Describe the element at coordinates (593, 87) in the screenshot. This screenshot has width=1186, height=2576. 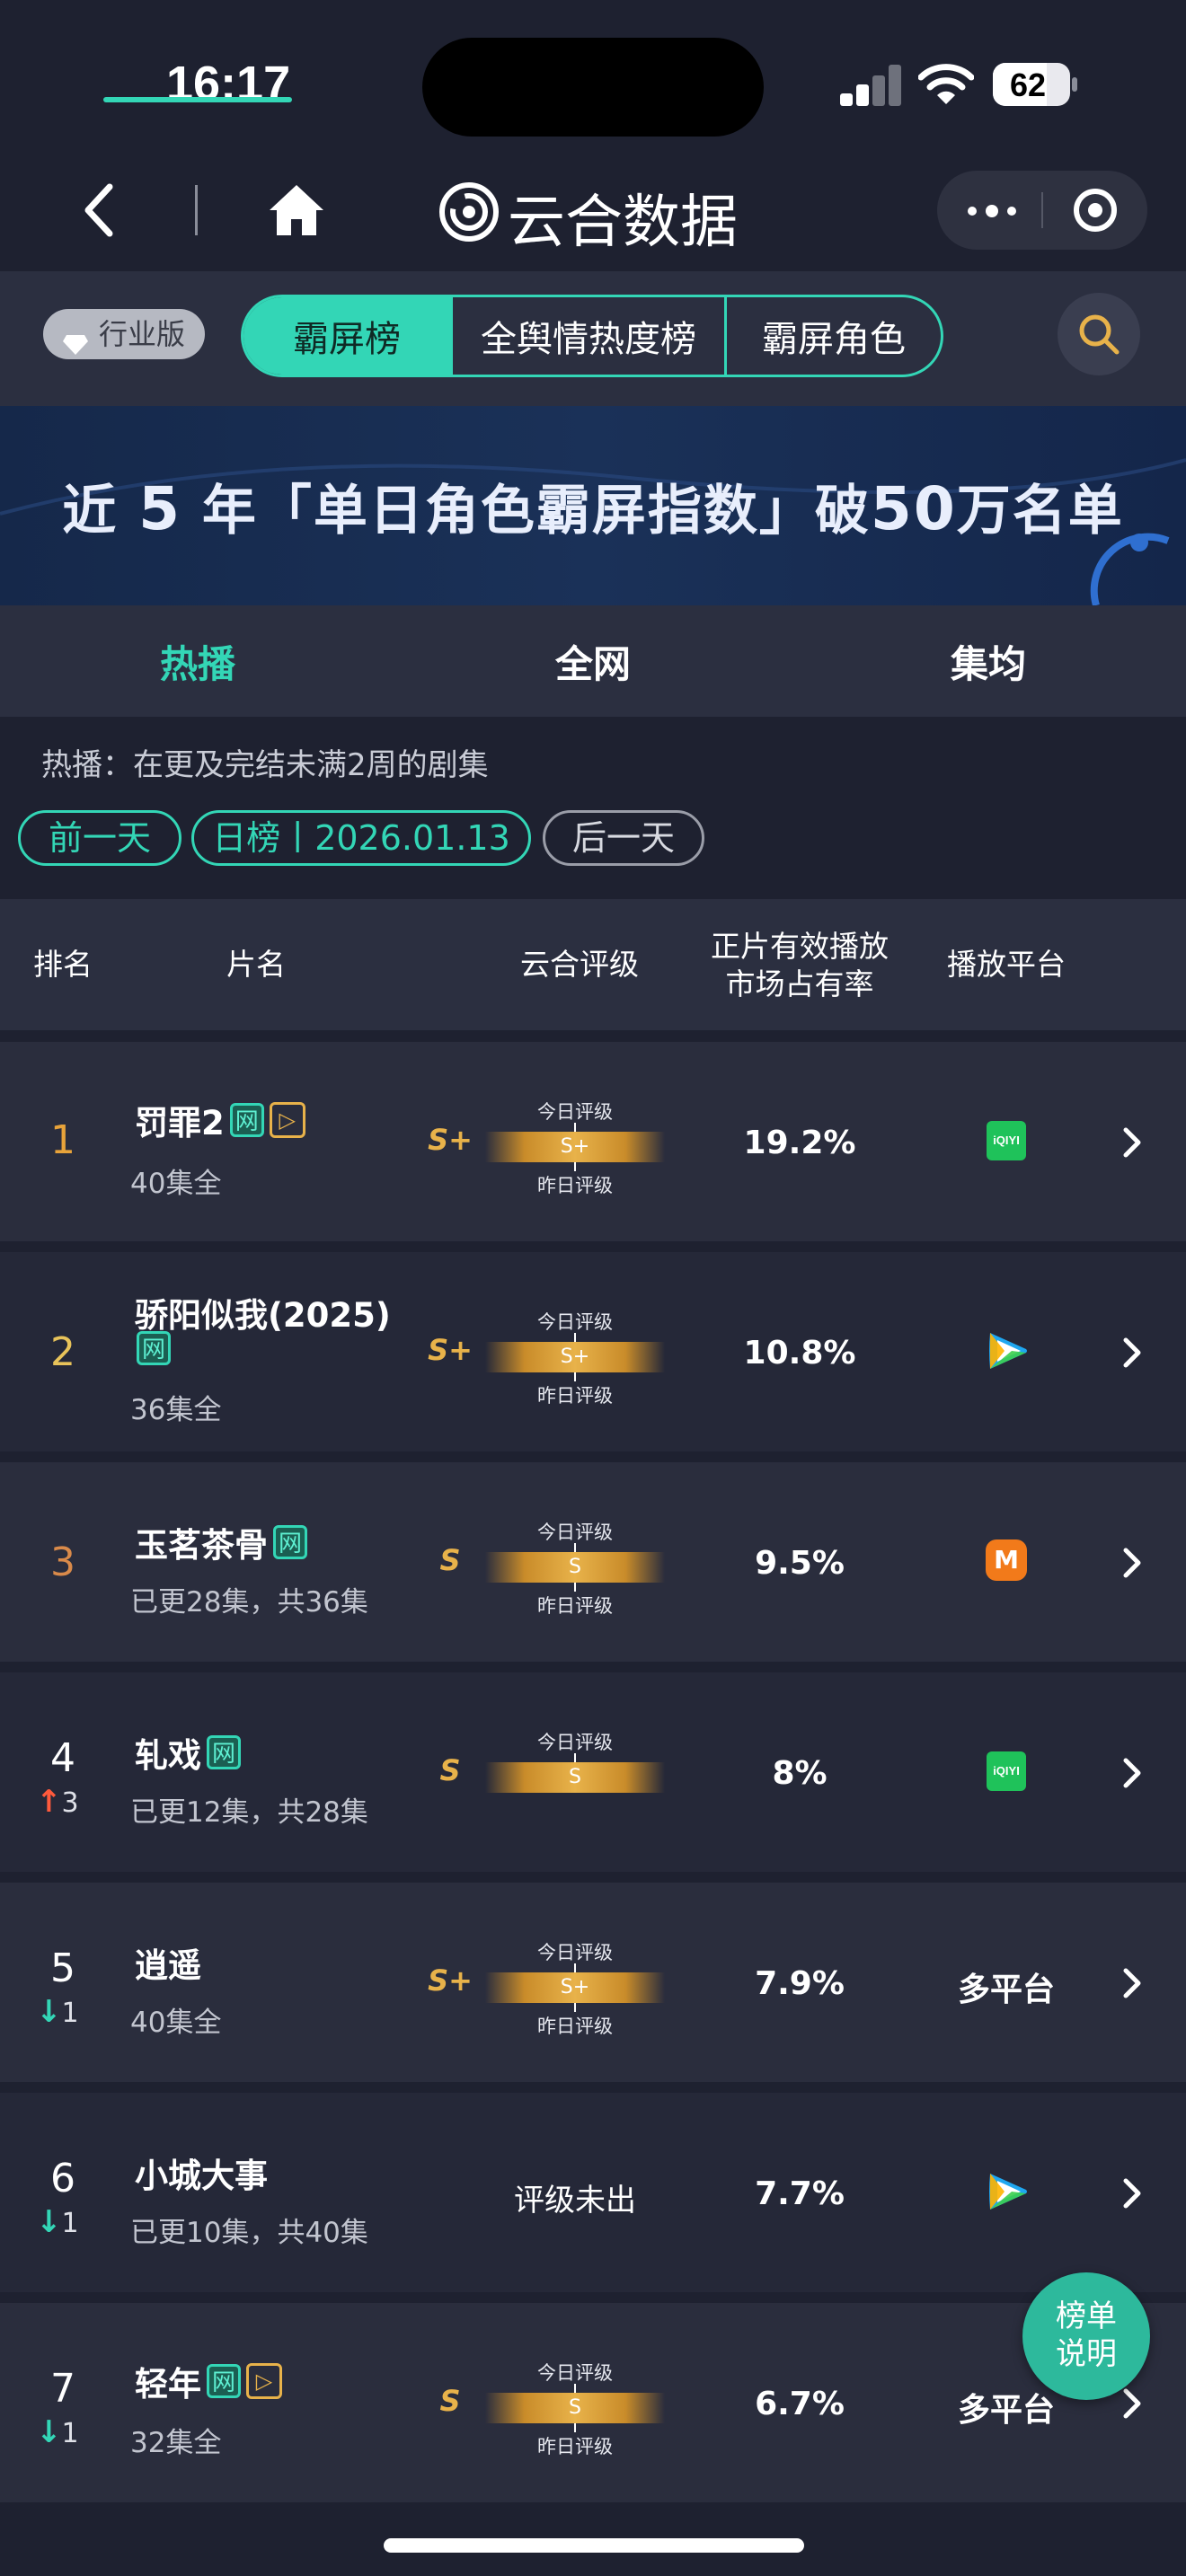
I see `dynamic-island` at that location.